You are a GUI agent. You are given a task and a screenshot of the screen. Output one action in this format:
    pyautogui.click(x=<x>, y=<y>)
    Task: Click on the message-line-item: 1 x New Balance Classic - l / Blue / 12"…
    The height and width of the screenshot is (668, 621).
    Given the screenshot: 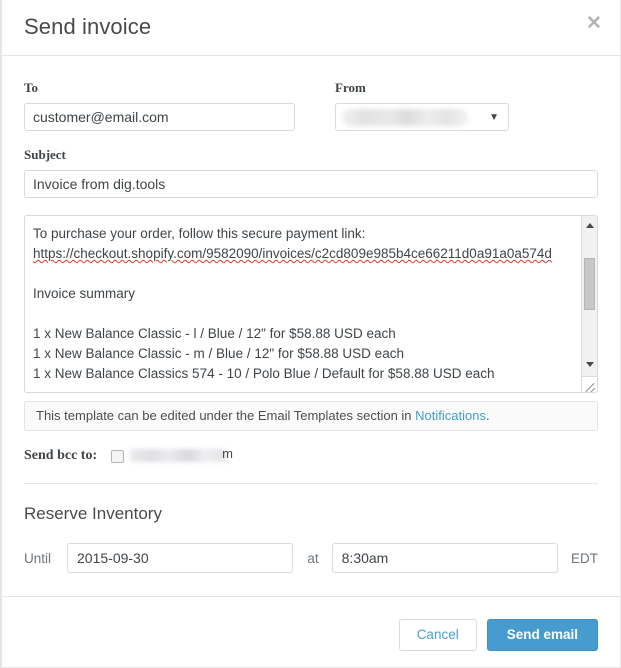 What is the action you would take?
    pyautogui.click(x=214, y=333)
    